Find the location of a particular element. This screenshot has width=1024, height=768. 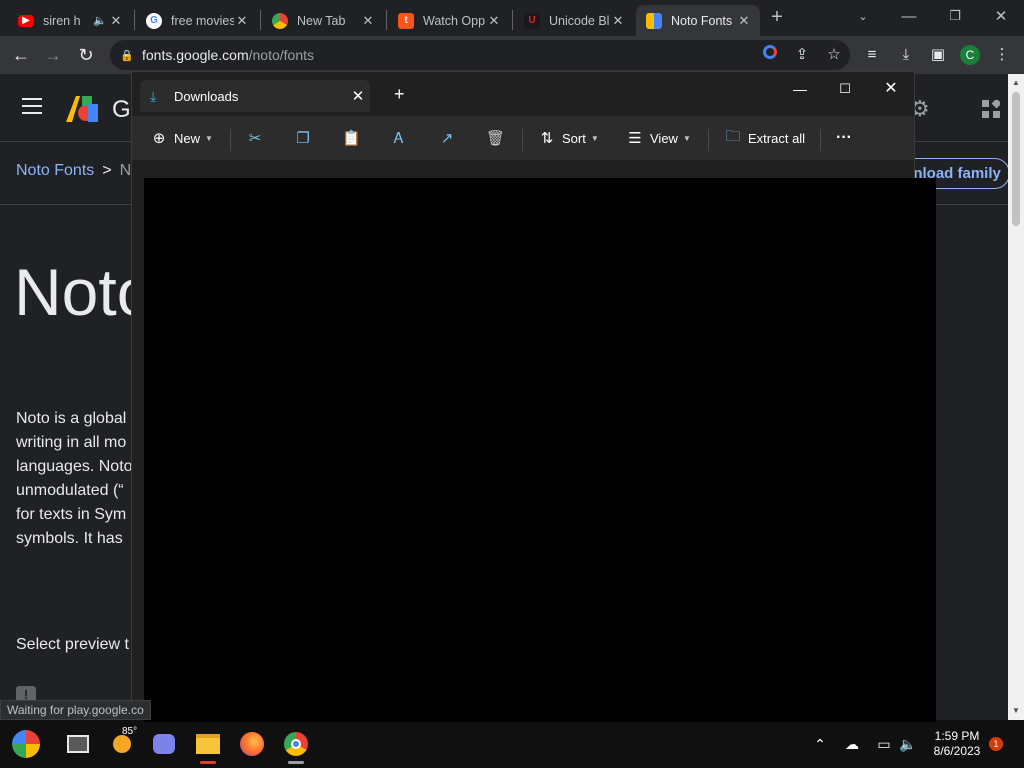

cut-button: ✂ is located at coordinates (258, 138).